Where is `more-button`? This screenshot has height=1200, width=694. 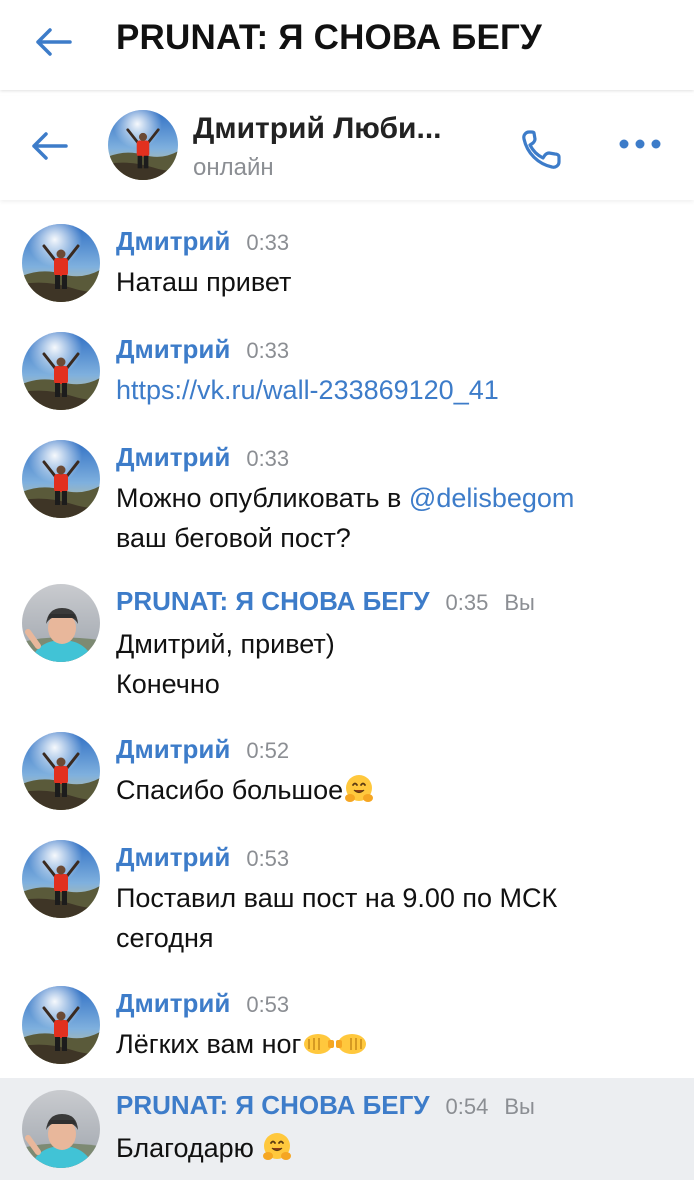 more-button is located at coordinates (640, 144).